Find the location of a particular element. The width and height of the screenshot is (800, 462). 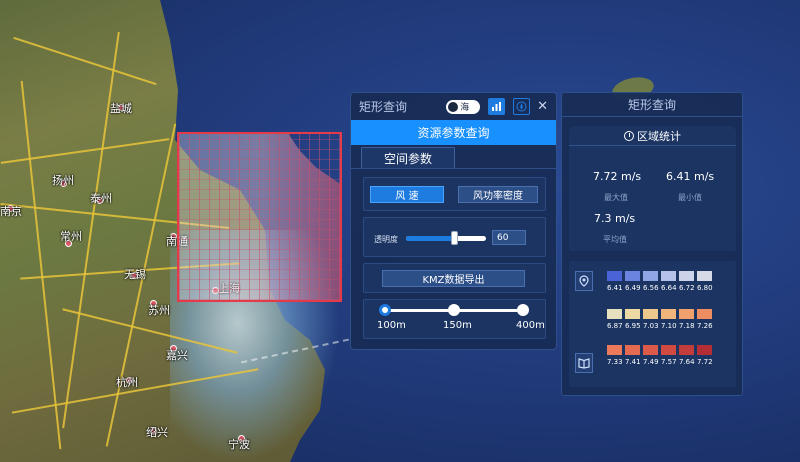

opacity-slider-handle is located at coordinates (454, 238).